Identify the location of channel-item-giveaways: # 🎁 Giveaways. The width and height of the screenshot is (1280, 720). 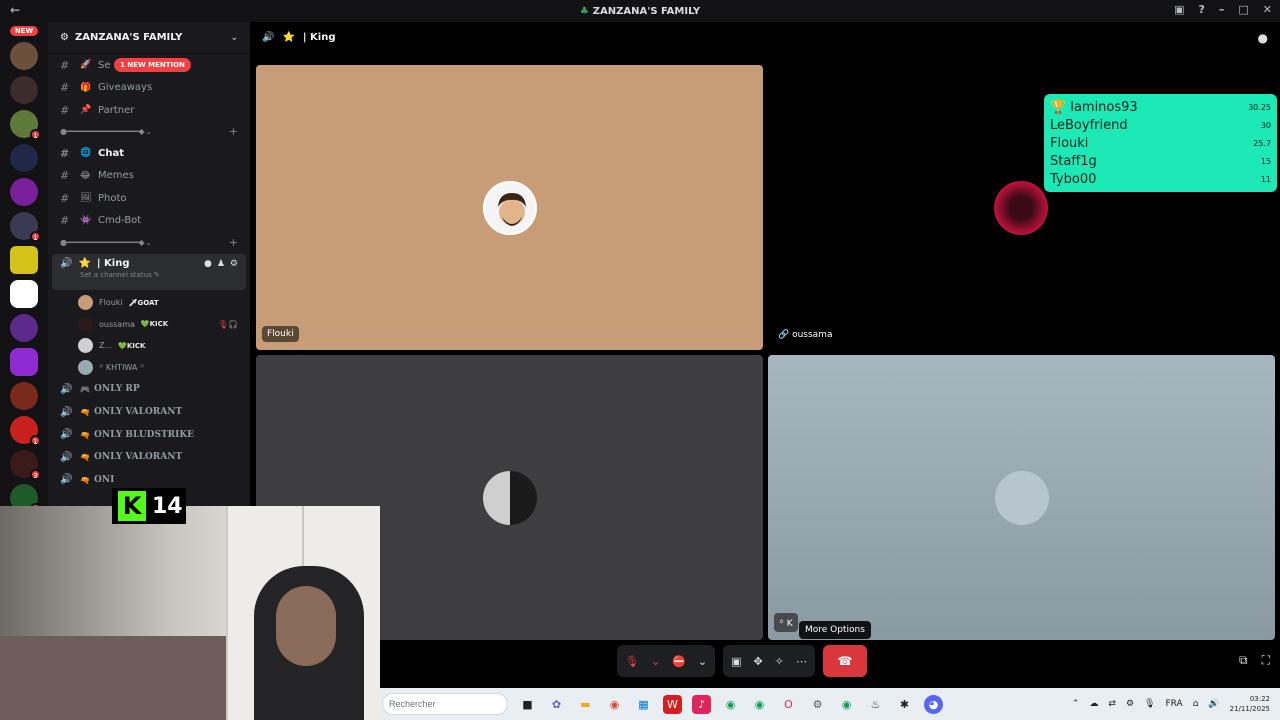
(149, 88).